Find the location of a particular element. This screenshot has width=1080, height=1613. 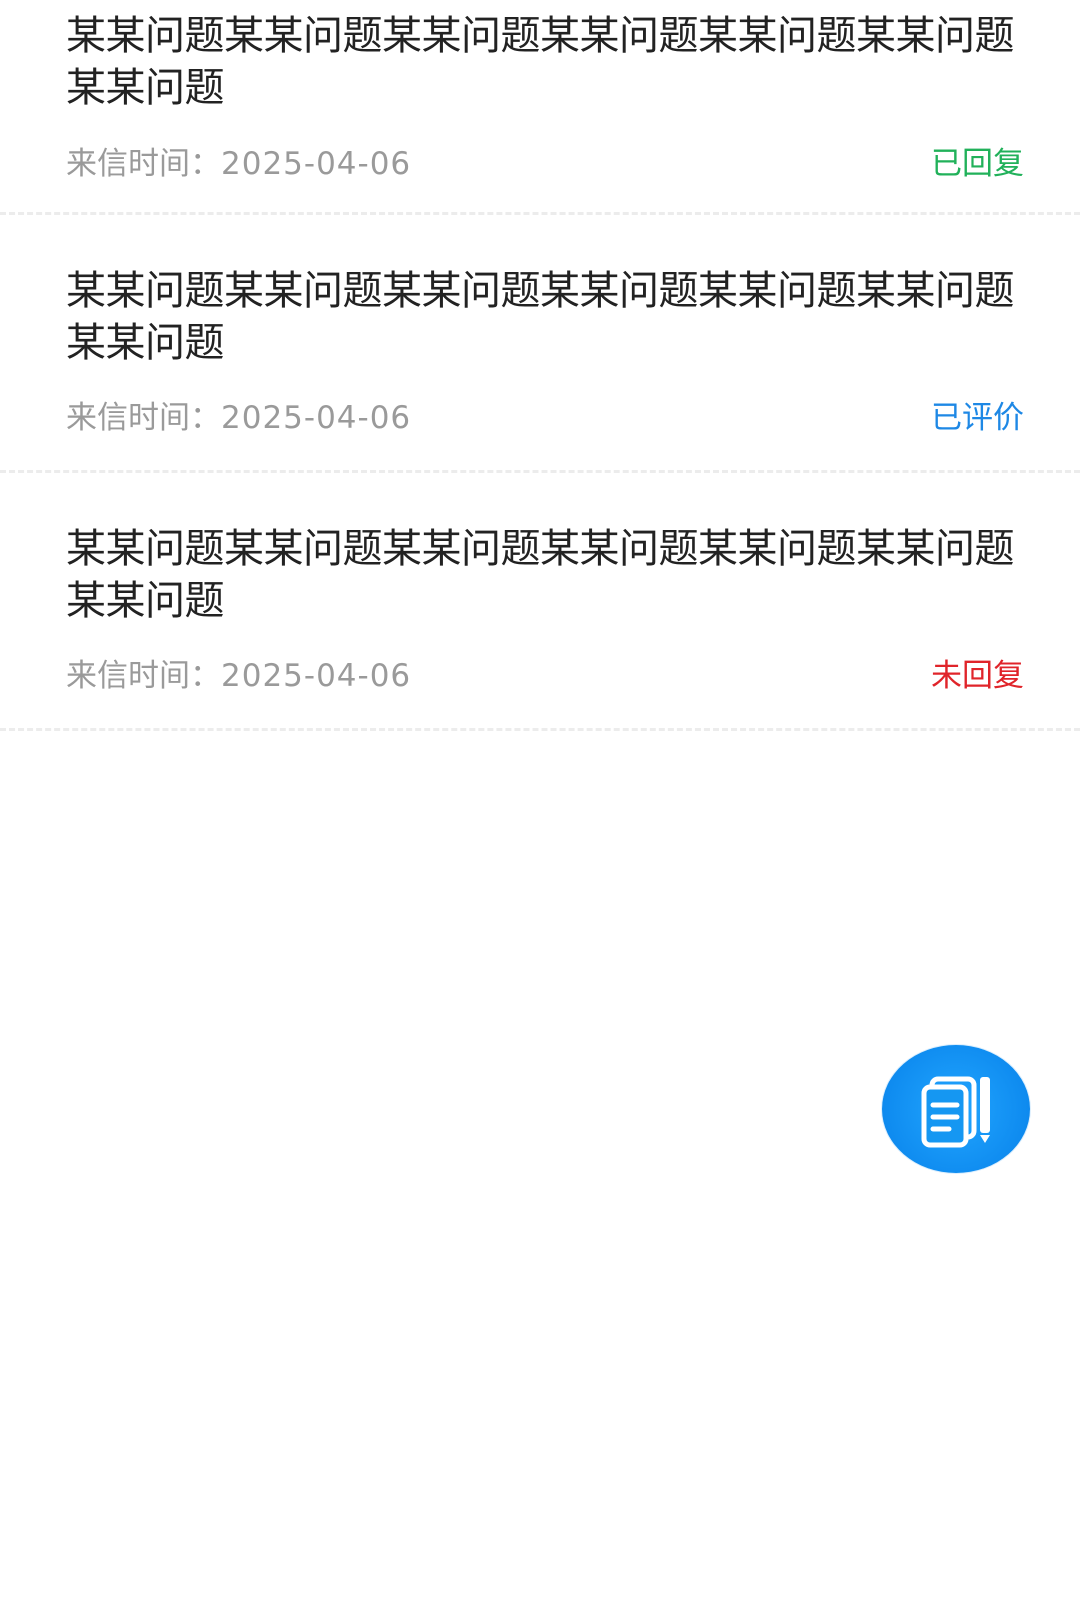

status-badge: 已回复 is located at coordinates (977, 164).